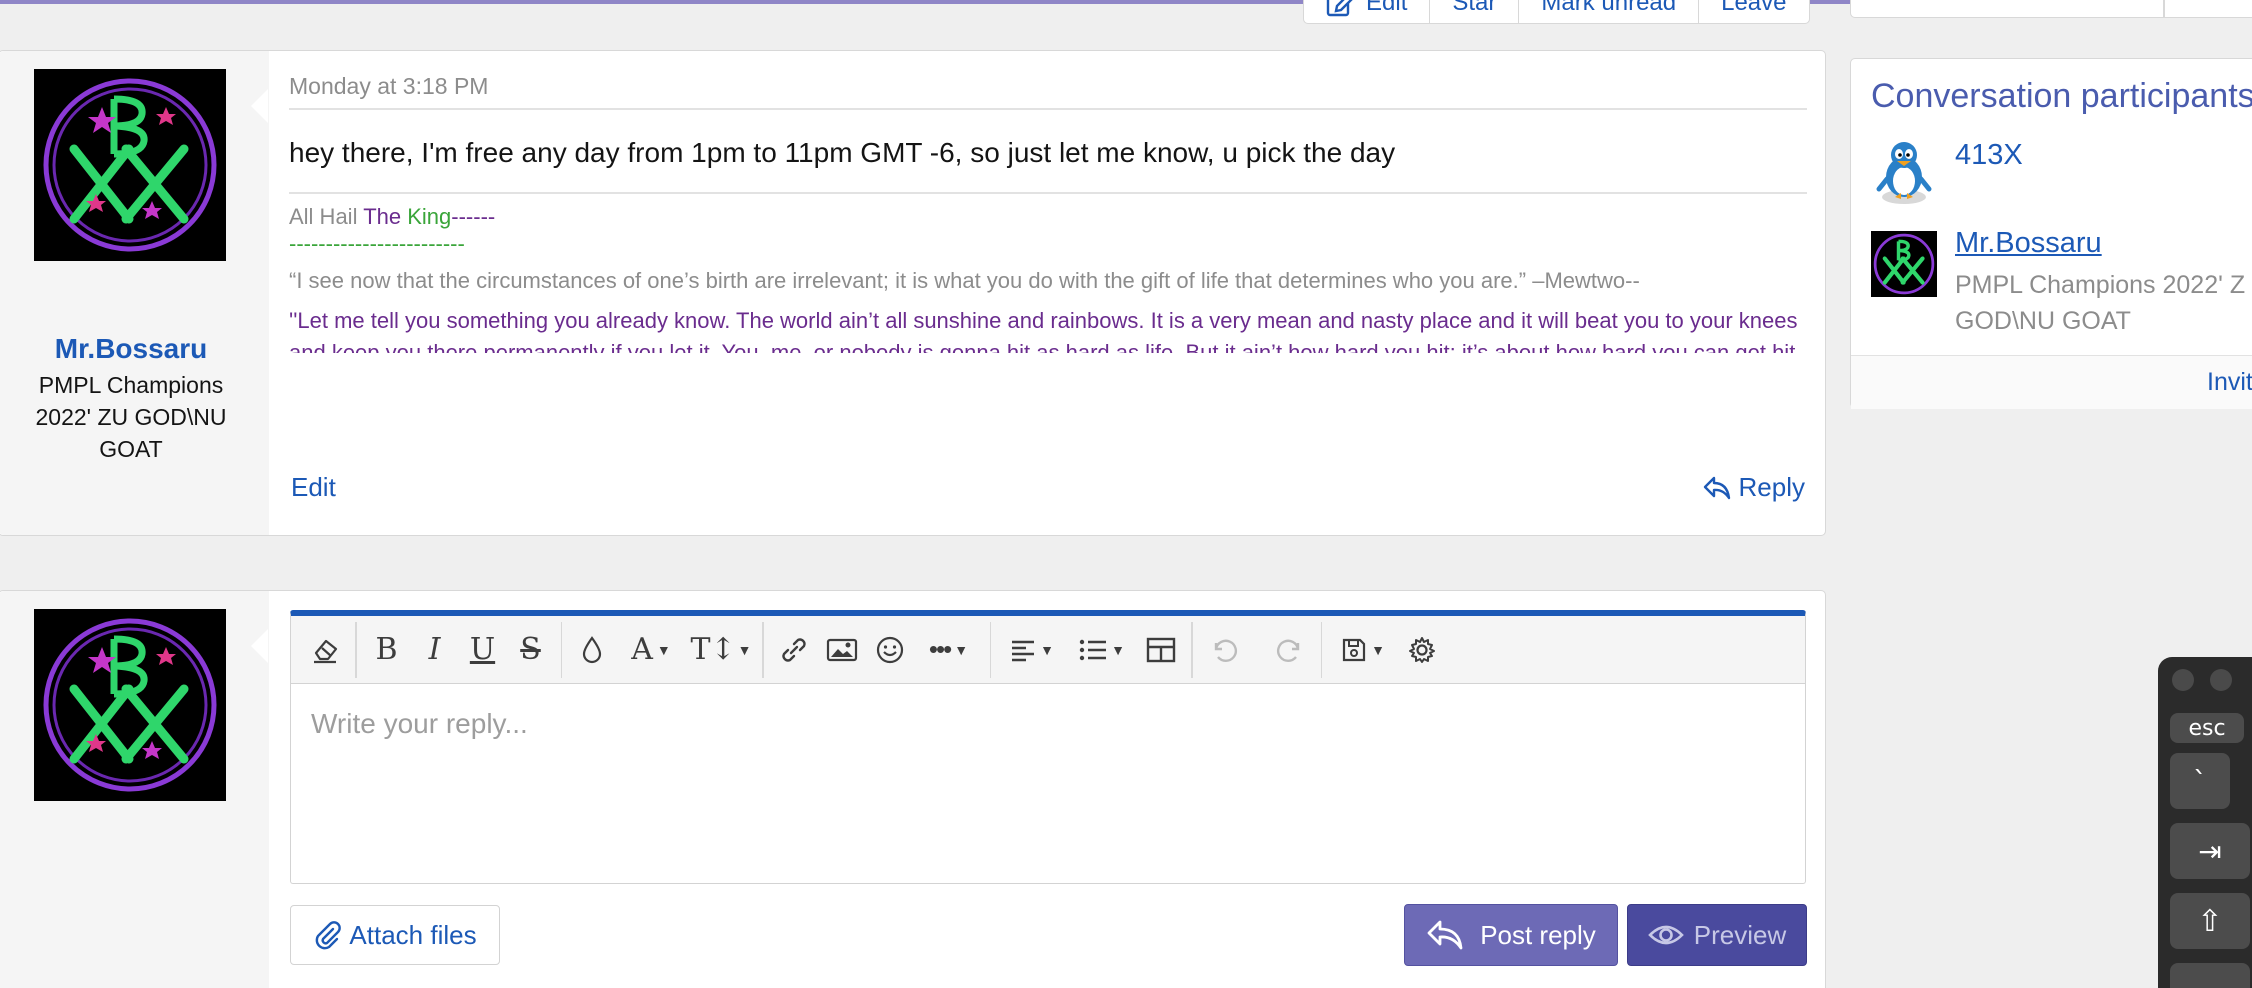 This screenshot has height=988, width=2252. Describe the element at coordinates (131, 349) in the screenshot. I see `username-link: Mr.Bossaru` at that location.